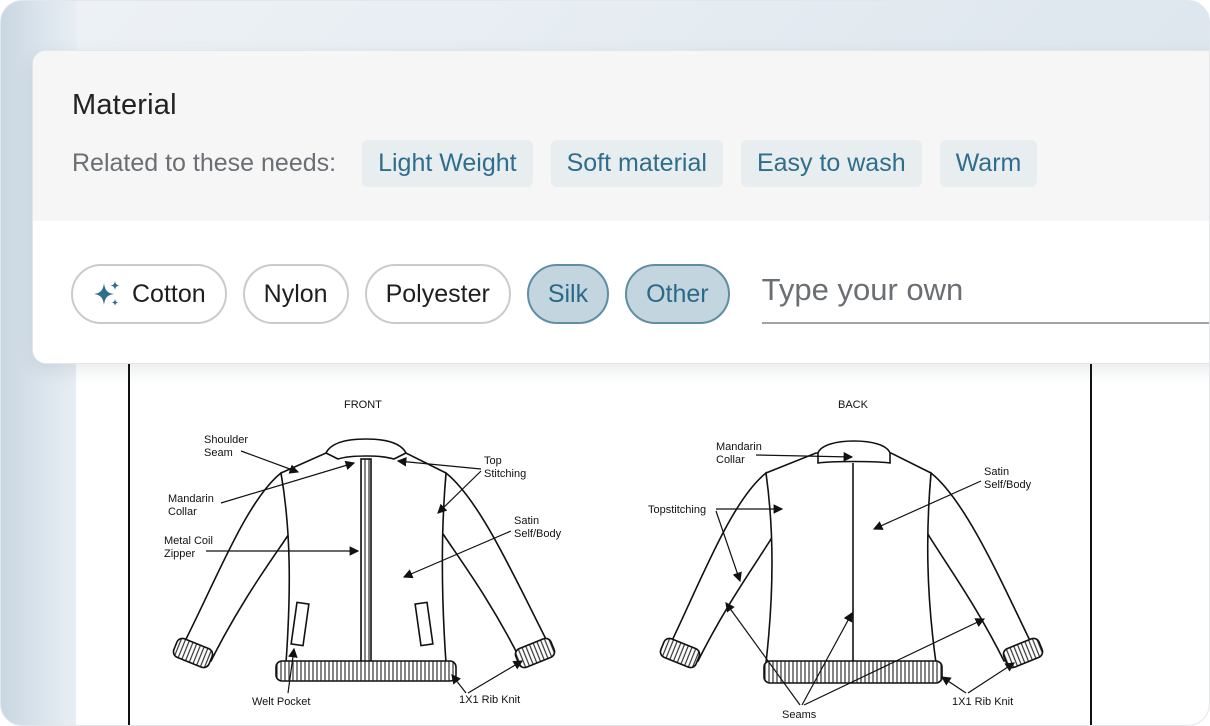 This screenshot has width=1210, height=726. I want to click on label-topstitching: Topstitching, so click(677, 510).